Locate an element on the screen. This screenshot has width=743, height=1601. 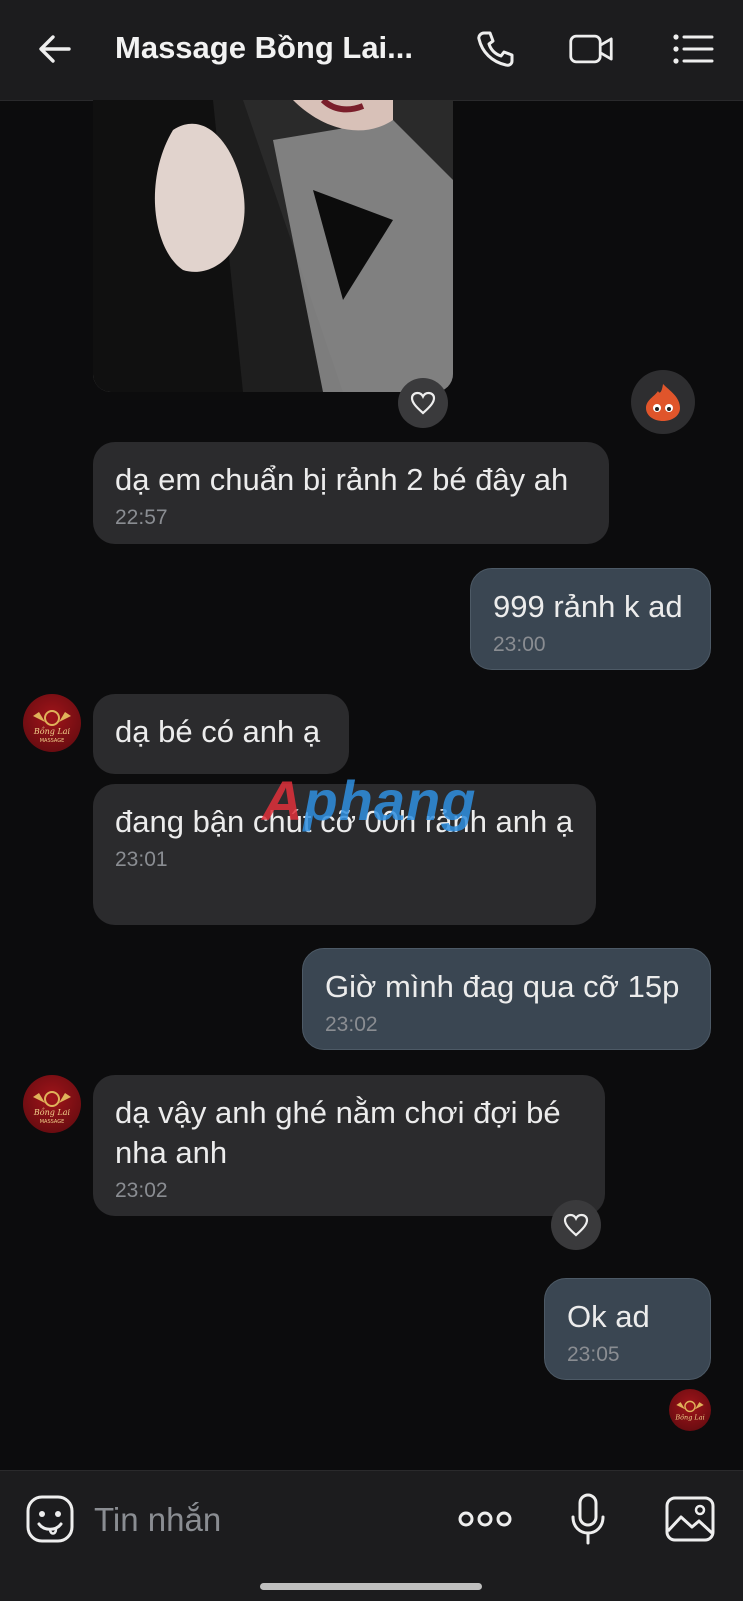
incoming-message: dạ em chuẩn bị rảnh 2 bé đây ah 22:57 is located at coordinates (351, 493).